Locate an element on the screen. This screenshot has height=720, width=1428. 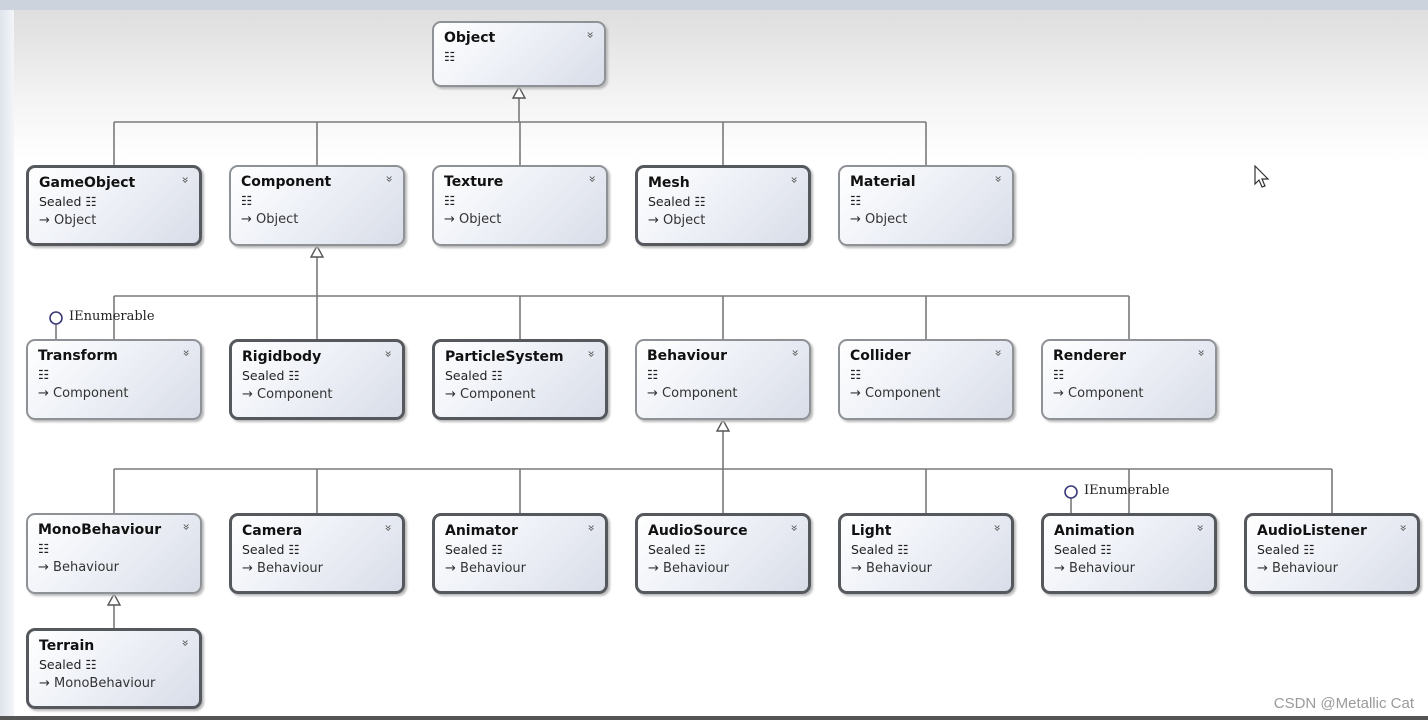
class-node-monobehaviour: MonoBehaviour » ☷ → Behaviour is located at coordinates (114, 553).